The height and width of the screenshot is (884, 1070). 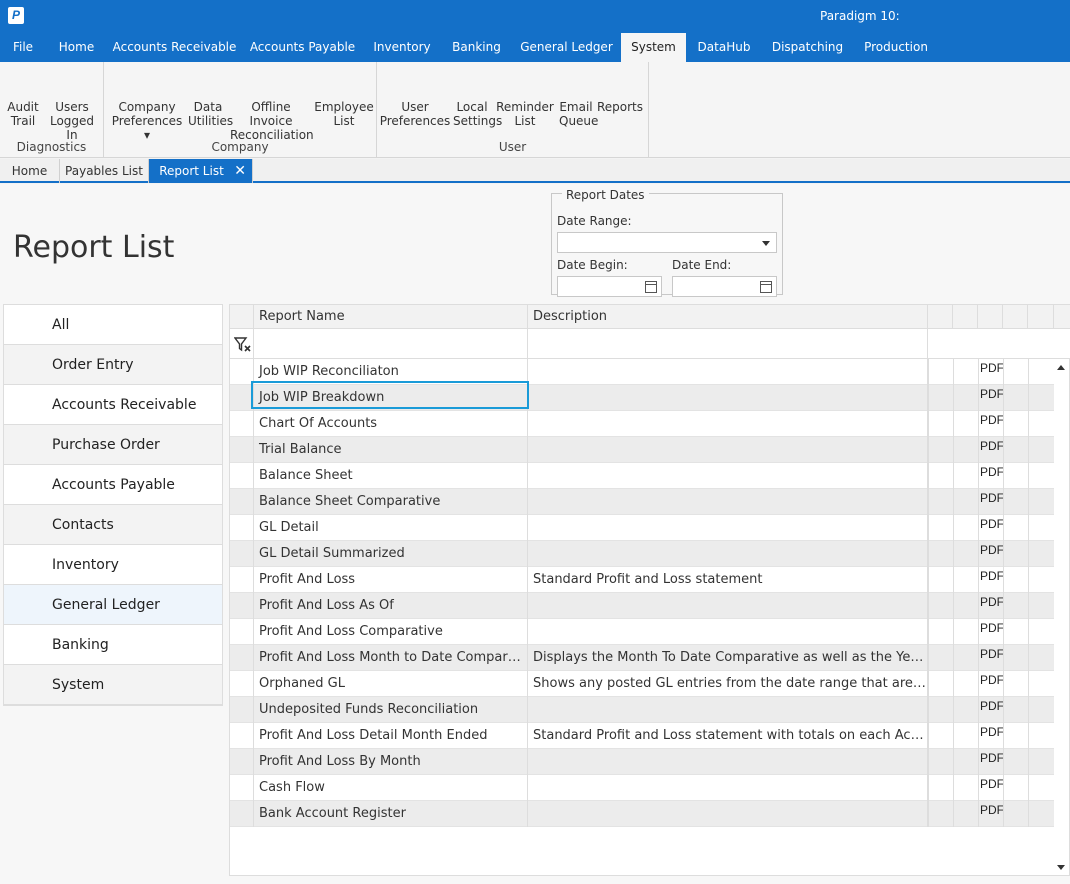 What do you see at coordinates (609, 286) in the screenshot?
I see `date-begin-field` at bounding box center [609, 286].